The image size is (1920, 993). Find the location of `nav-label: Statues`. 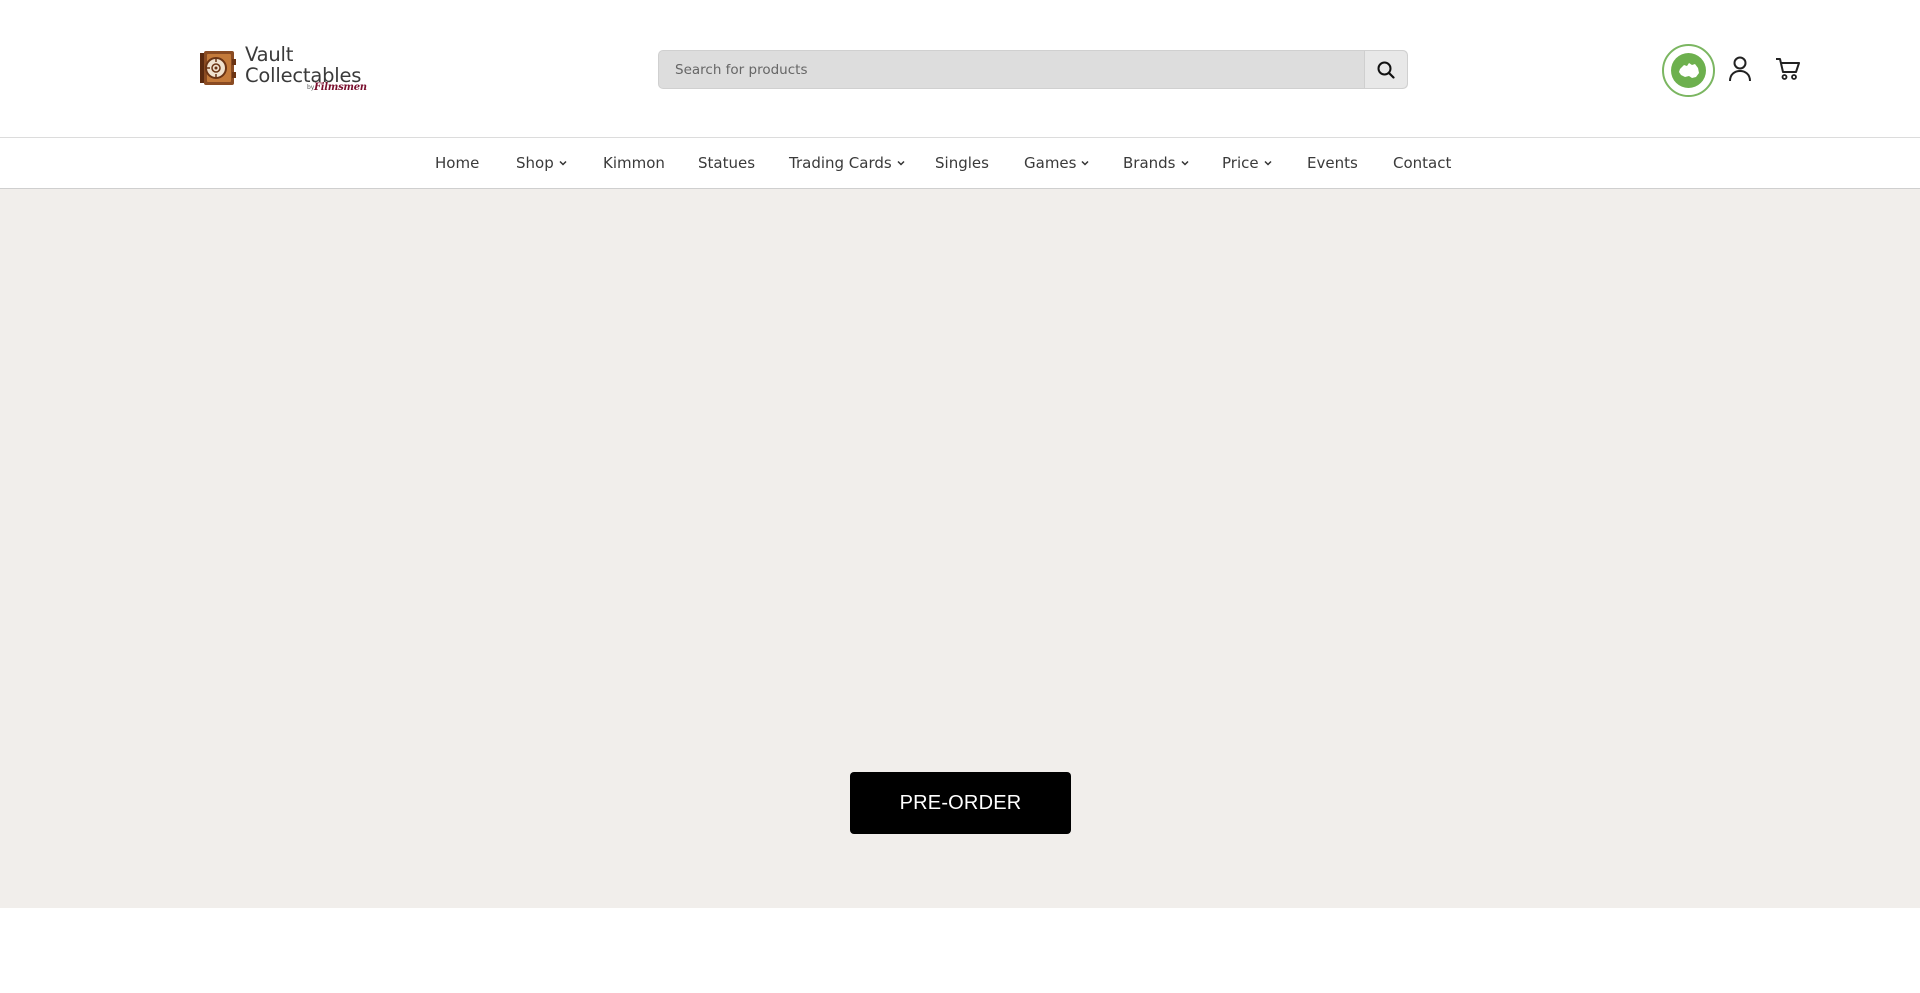

nav-label: Statues is located at coordinates (727, 163).